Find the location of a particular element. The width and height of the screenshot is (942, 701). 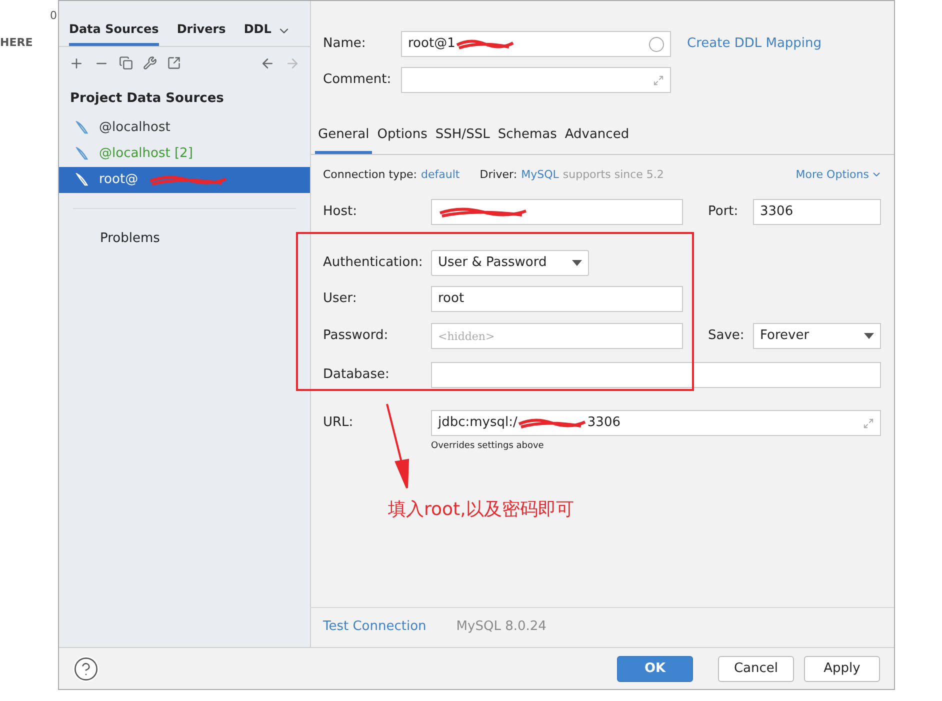

name-field: root@1 is located at coordinates (536, 44).